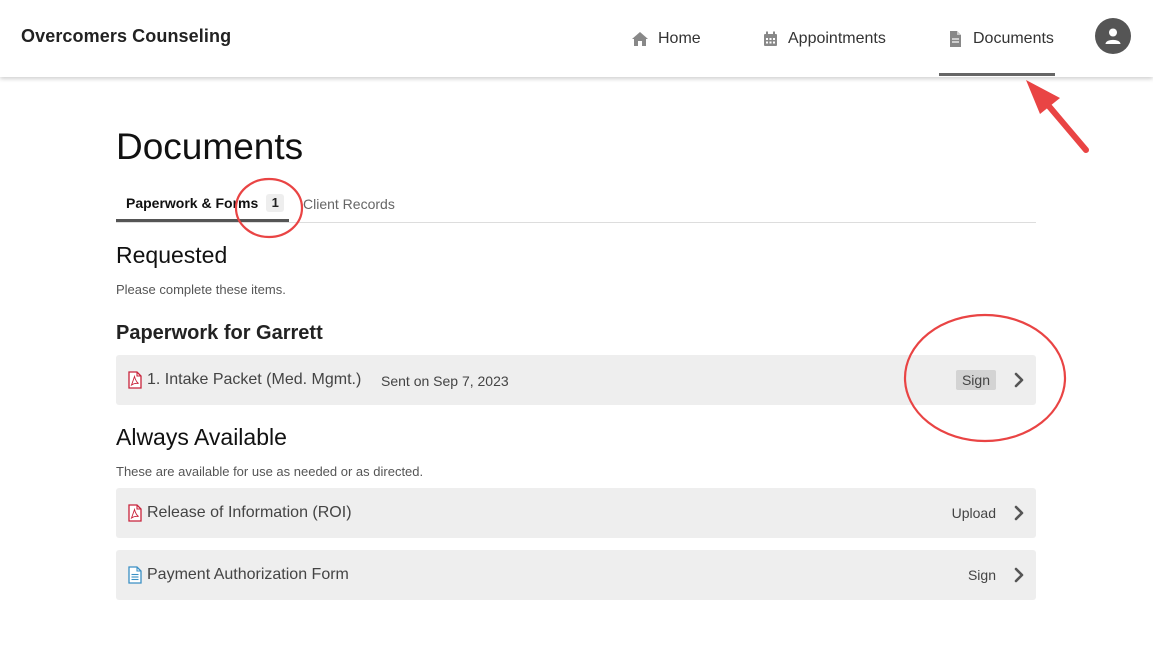 This screenshot has height=650, width=1153. I want to click on active-nav-indicator, so click(997, 74).